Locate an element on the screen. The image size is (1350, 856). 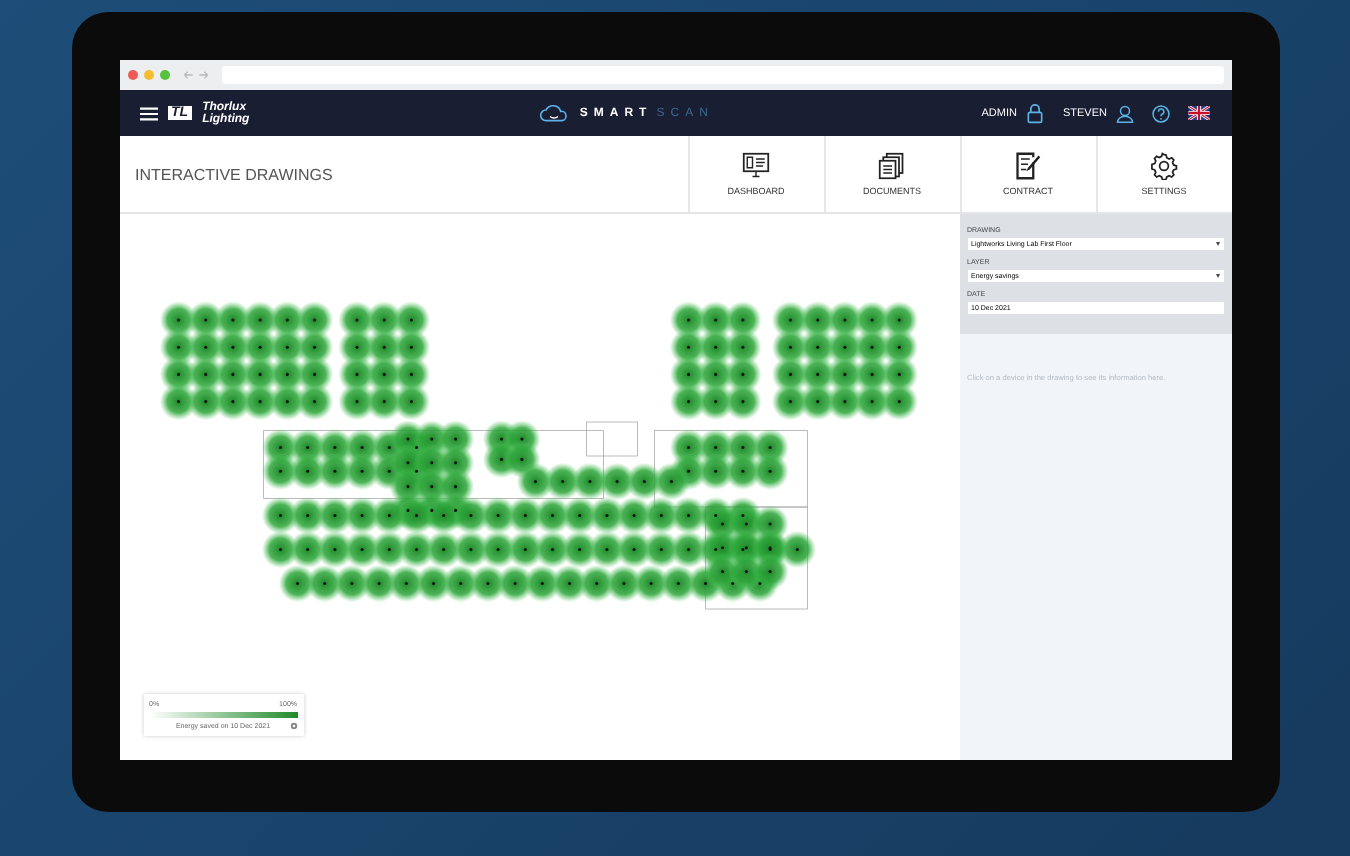
user-icon is located at coordinates (1125, 113).